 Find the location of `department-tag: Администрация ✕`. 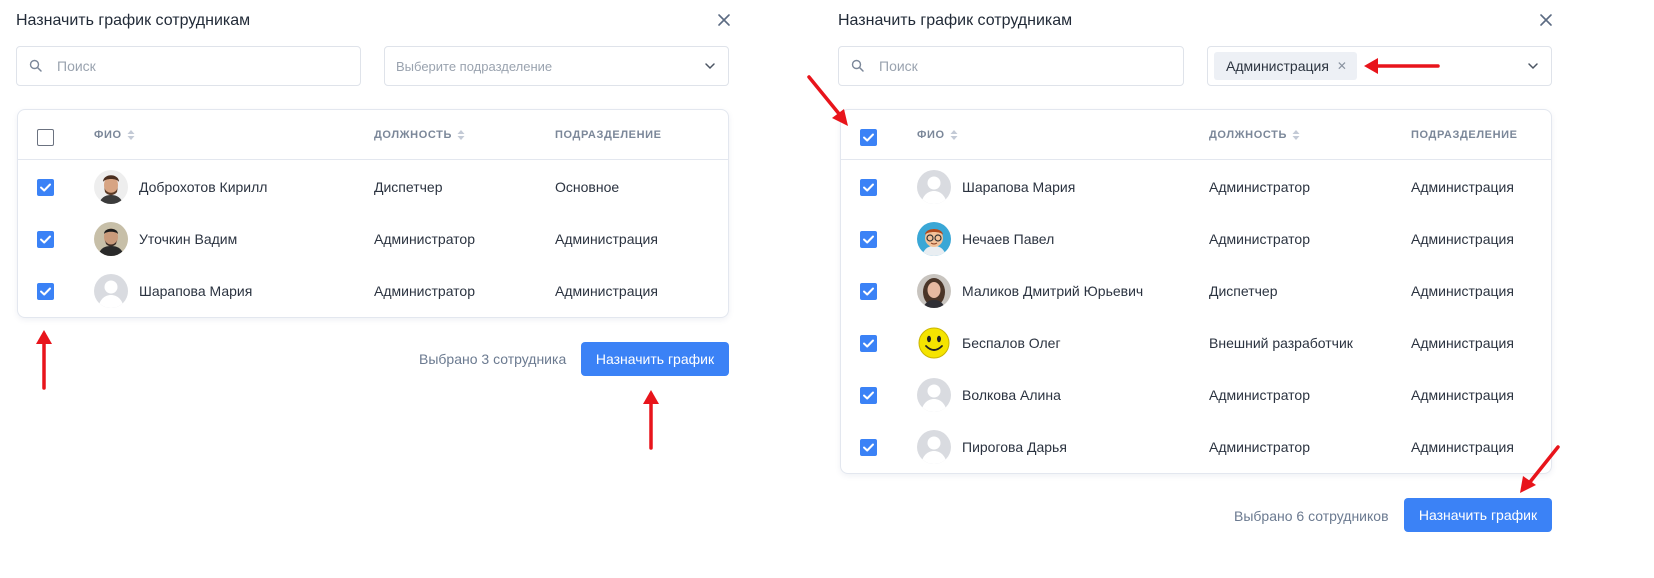

department-tag: Администрация ✕ is located at coordinates (1285, 66).